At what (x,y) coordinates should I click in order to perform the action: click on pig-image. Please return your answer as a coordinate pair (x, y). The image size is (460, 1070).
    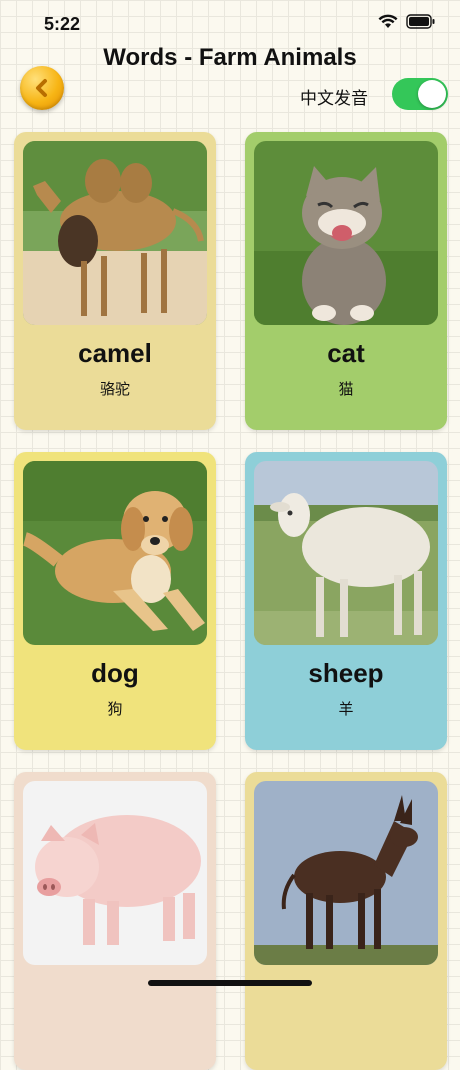
    Looking at the image, I should click on (115, 873).